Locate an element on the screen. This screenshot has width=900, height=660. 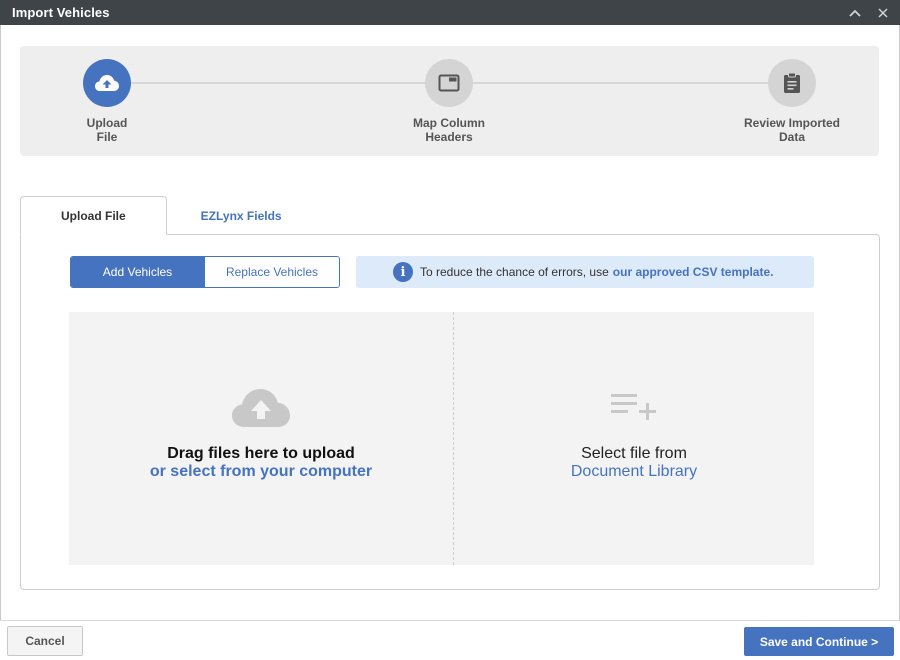
step-map-column-headers: Map Column Headers is located at coordinates (449, 101).